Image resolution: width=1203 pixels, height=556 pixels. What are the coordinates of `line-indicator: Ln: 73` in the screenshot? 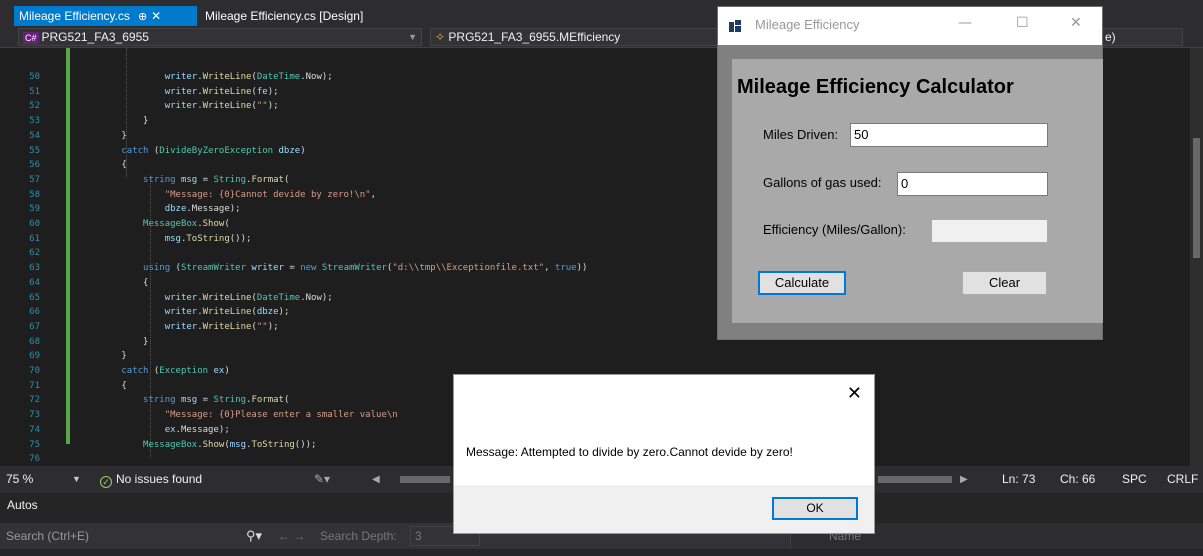 It's located at (1019, 479).